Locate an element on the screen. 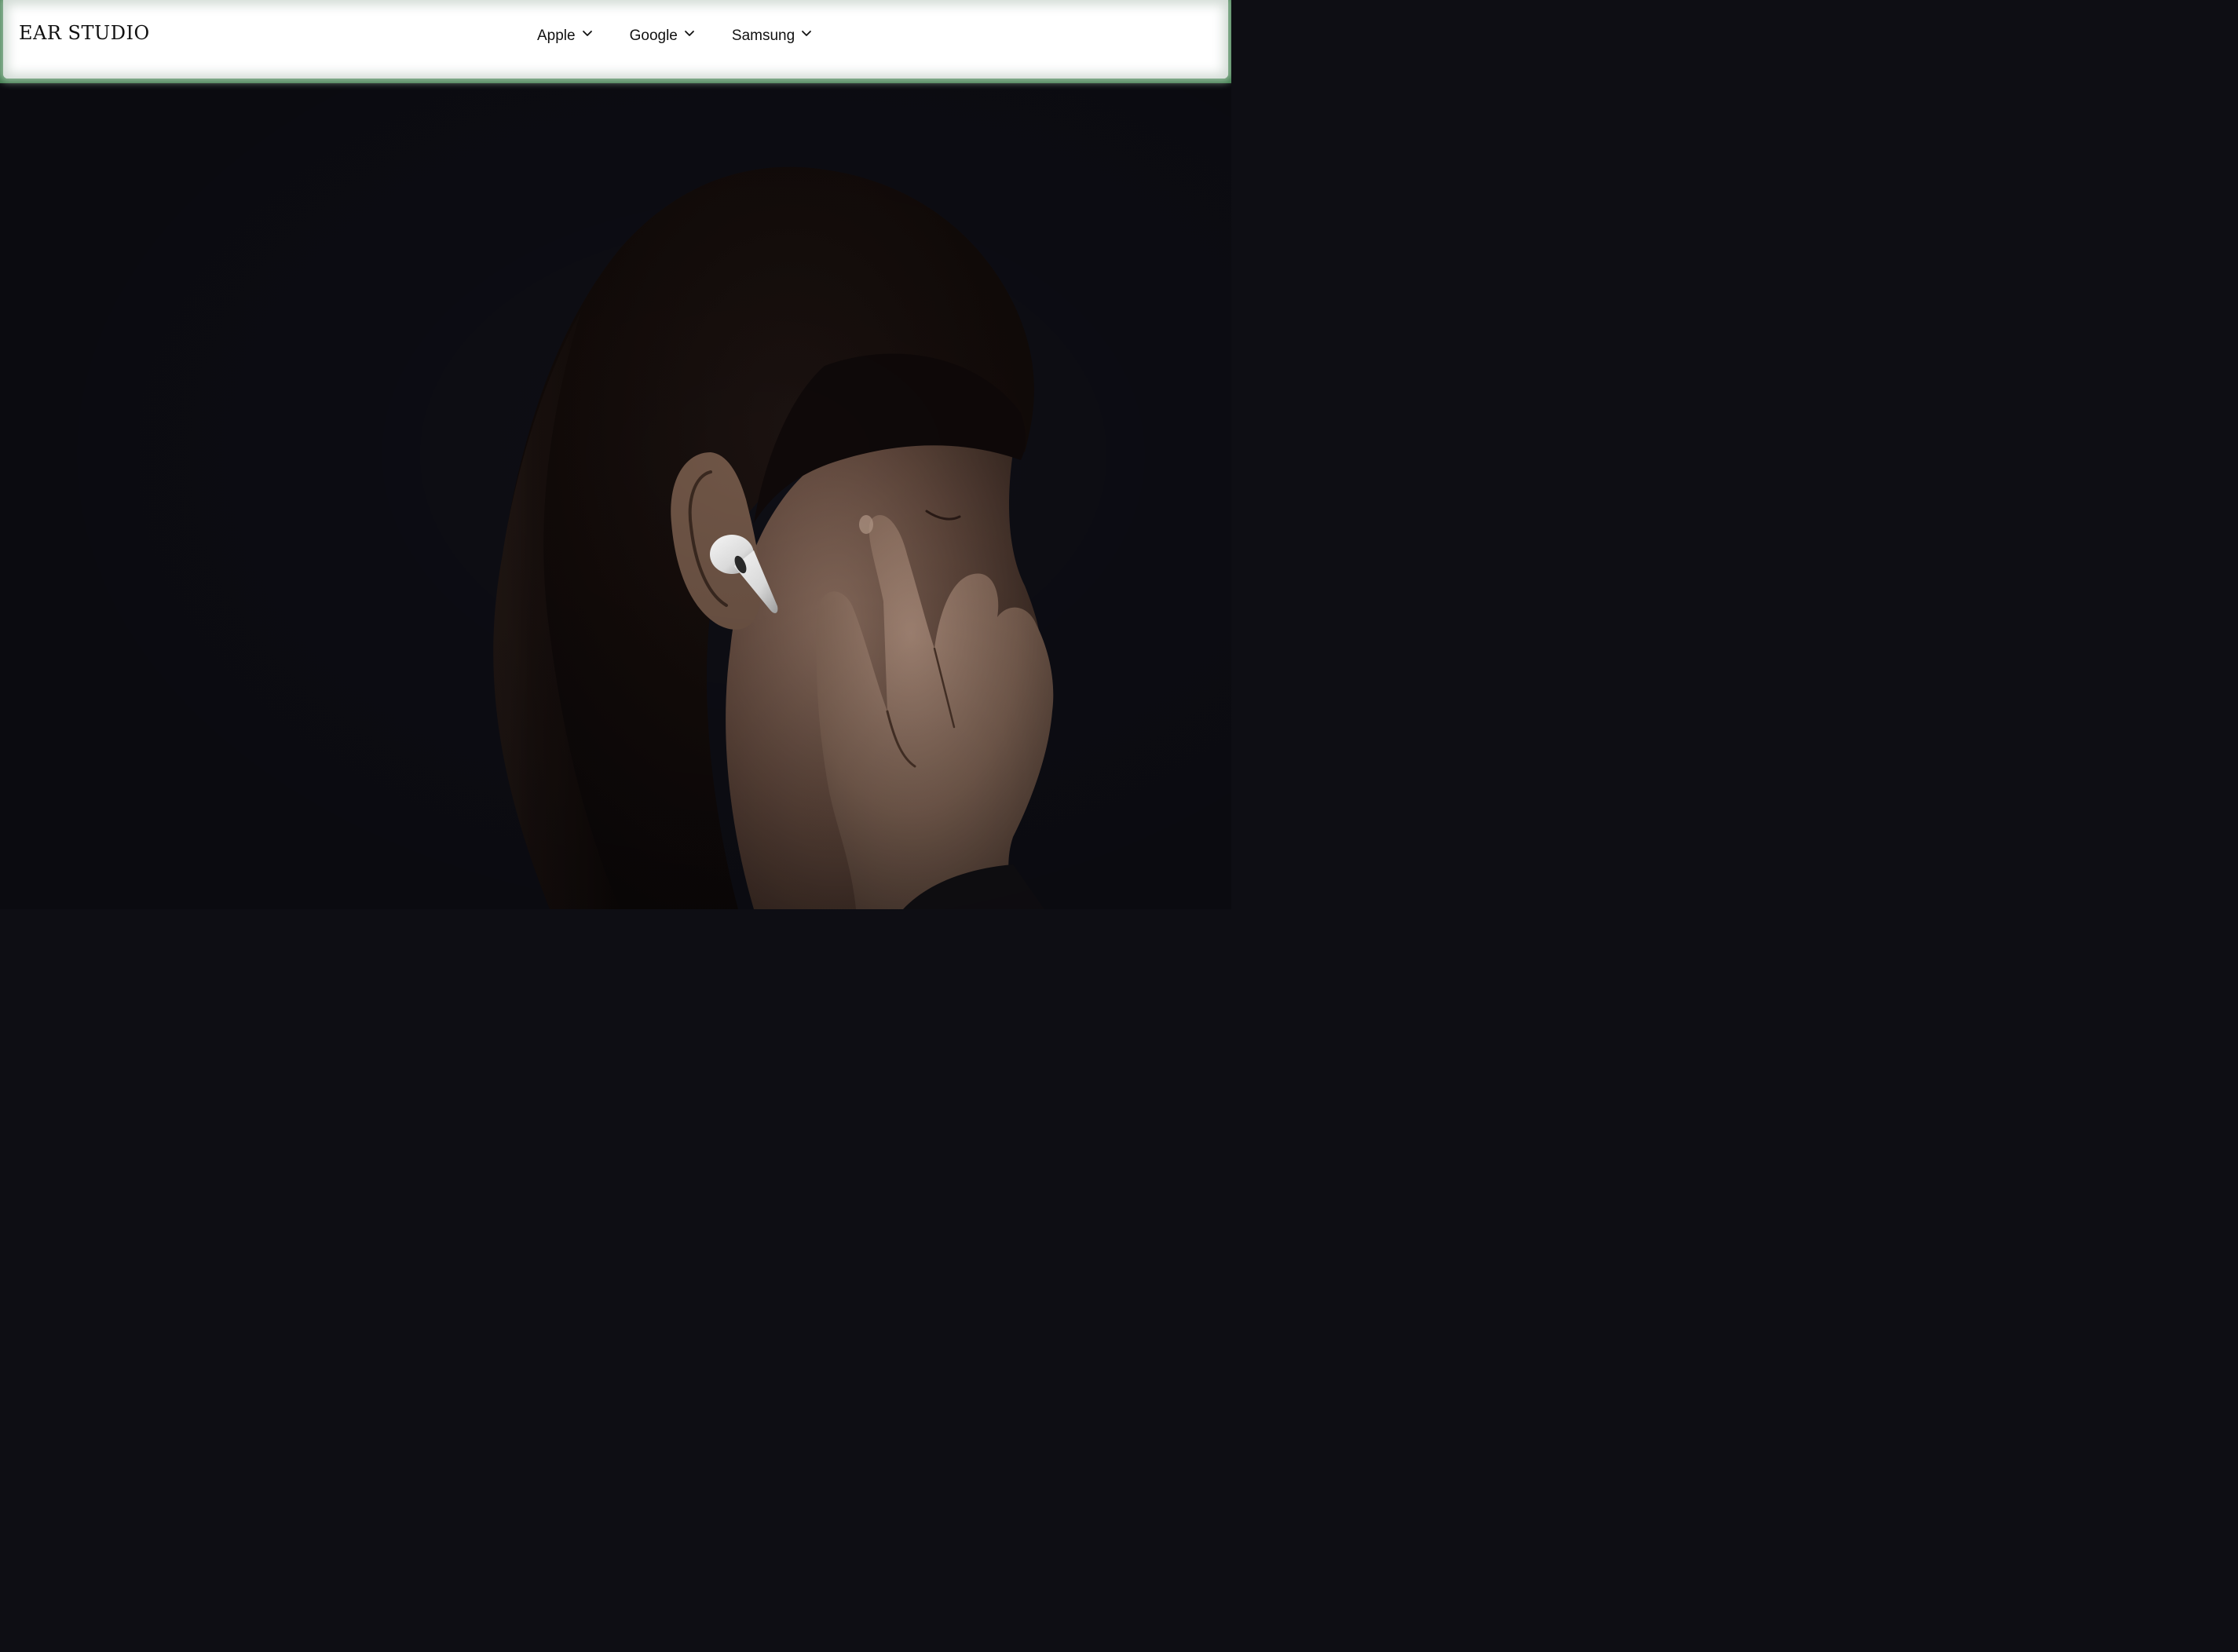  header-bar: EAR STUDIO Apple Google Samsung is located at coordinates (615, 39).